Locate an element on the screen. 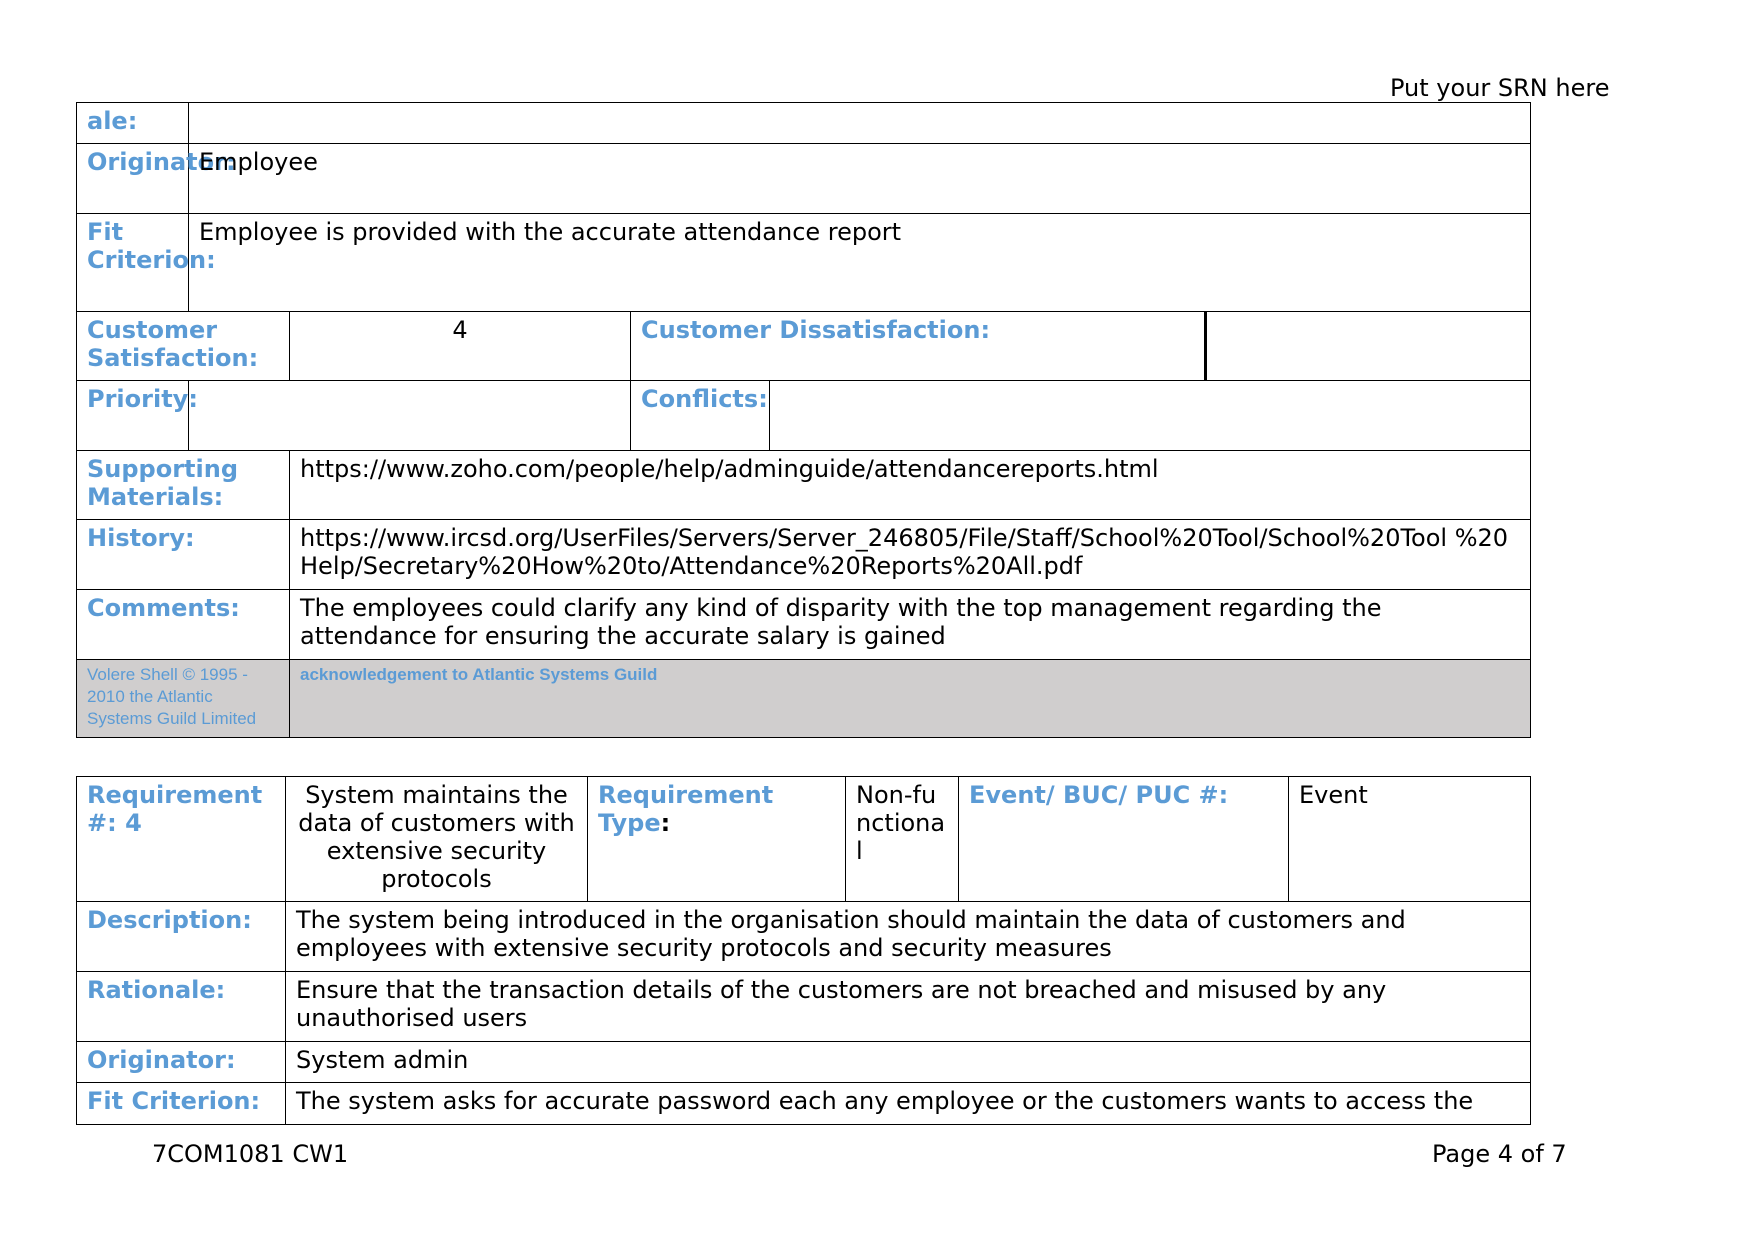 The width and height of the screenshot is (1754, 1241). originator-label-2: Originator: is located at coordinates (181, 1062).